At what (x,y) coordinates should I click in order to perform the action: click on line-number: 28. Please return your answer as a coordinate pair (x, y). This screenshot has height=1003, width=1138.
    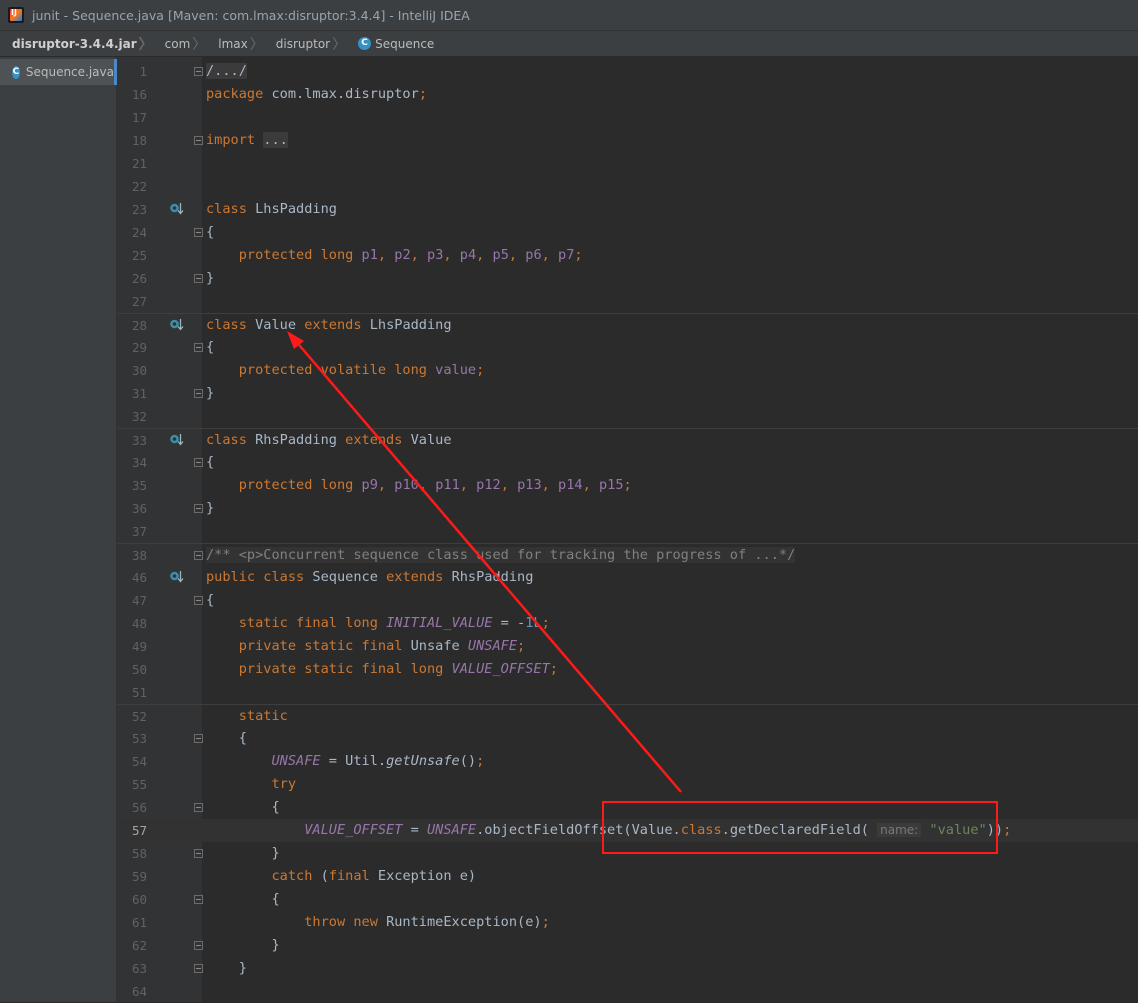
    Looking at the image, I should click on (132, 325).